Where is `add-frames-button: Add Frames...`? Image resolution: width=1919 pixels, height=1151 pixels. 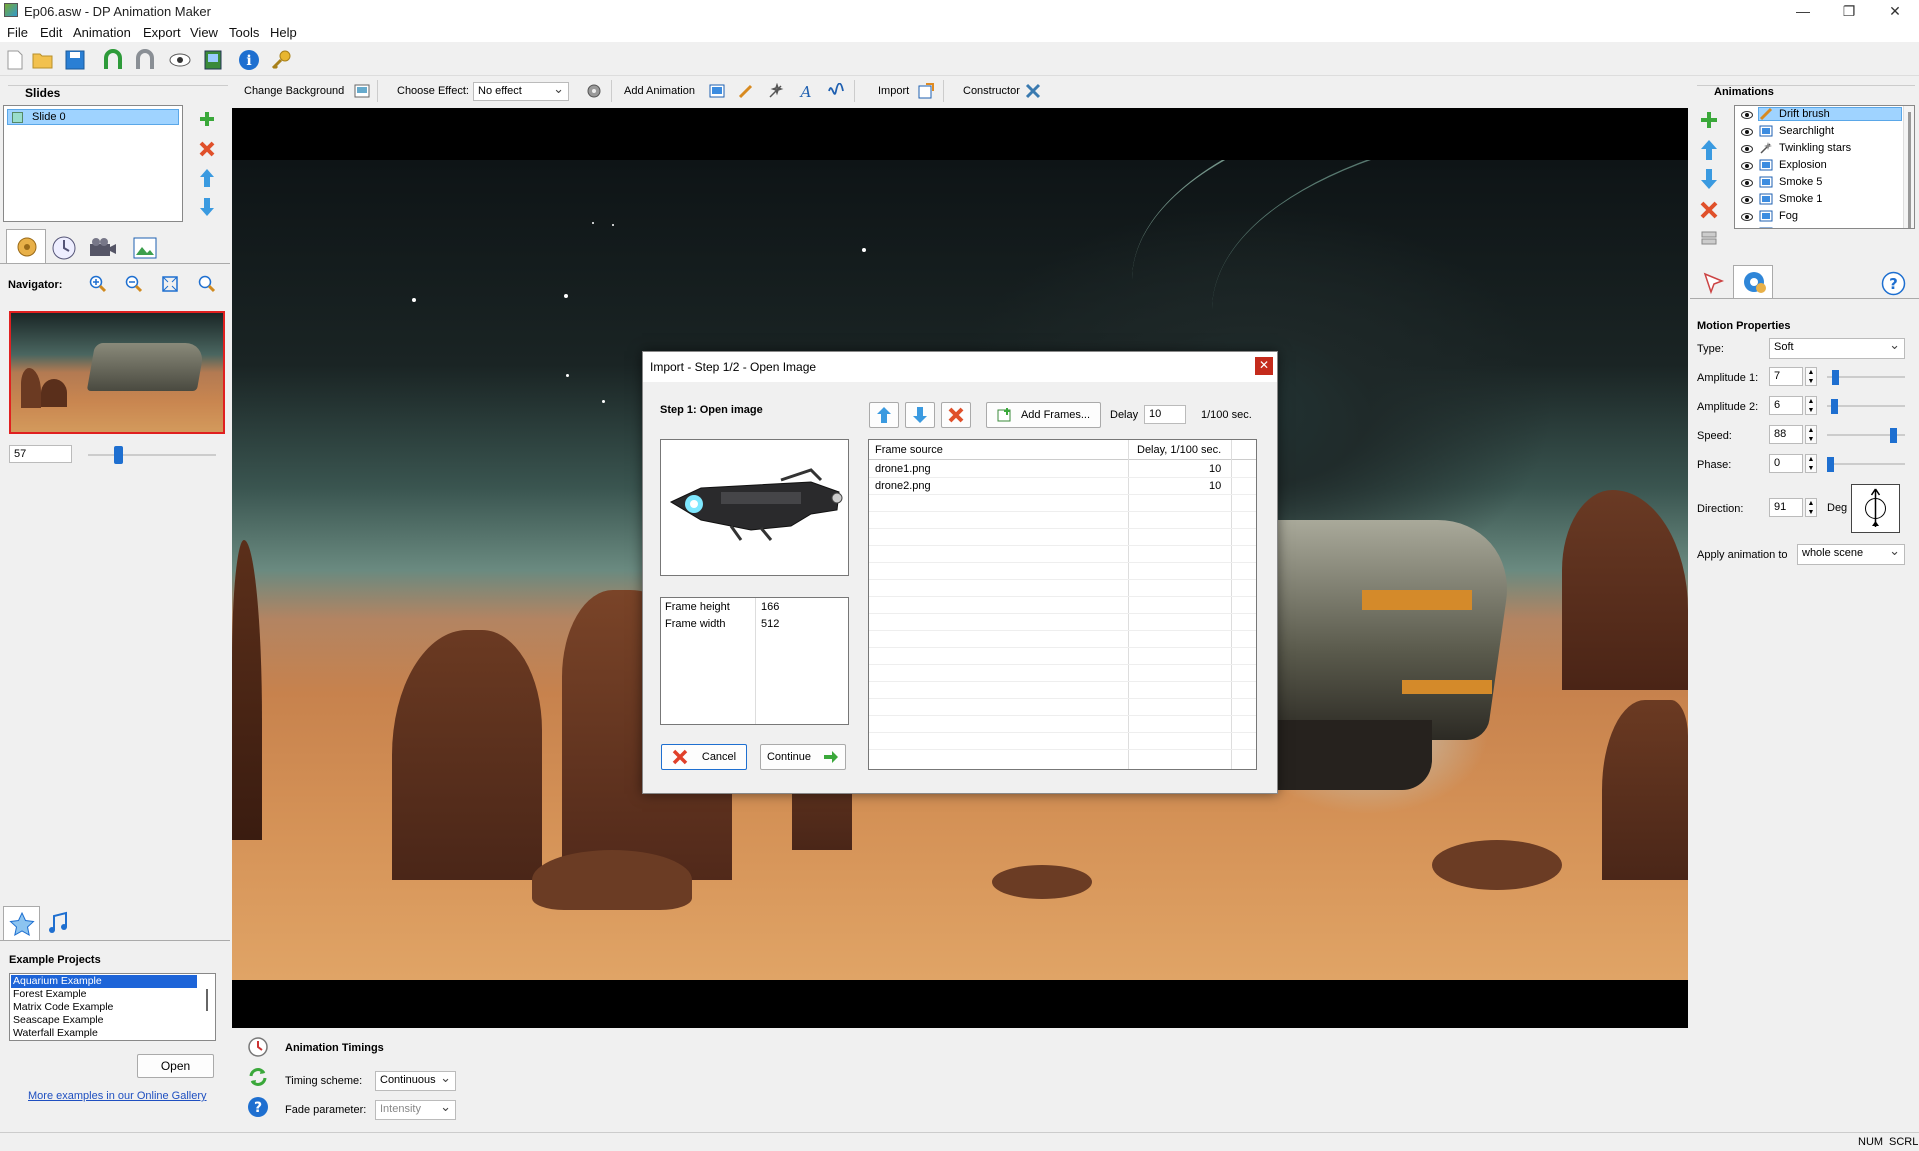
add-frames-button: Add Frames... is located at coordinates (1043, 415).